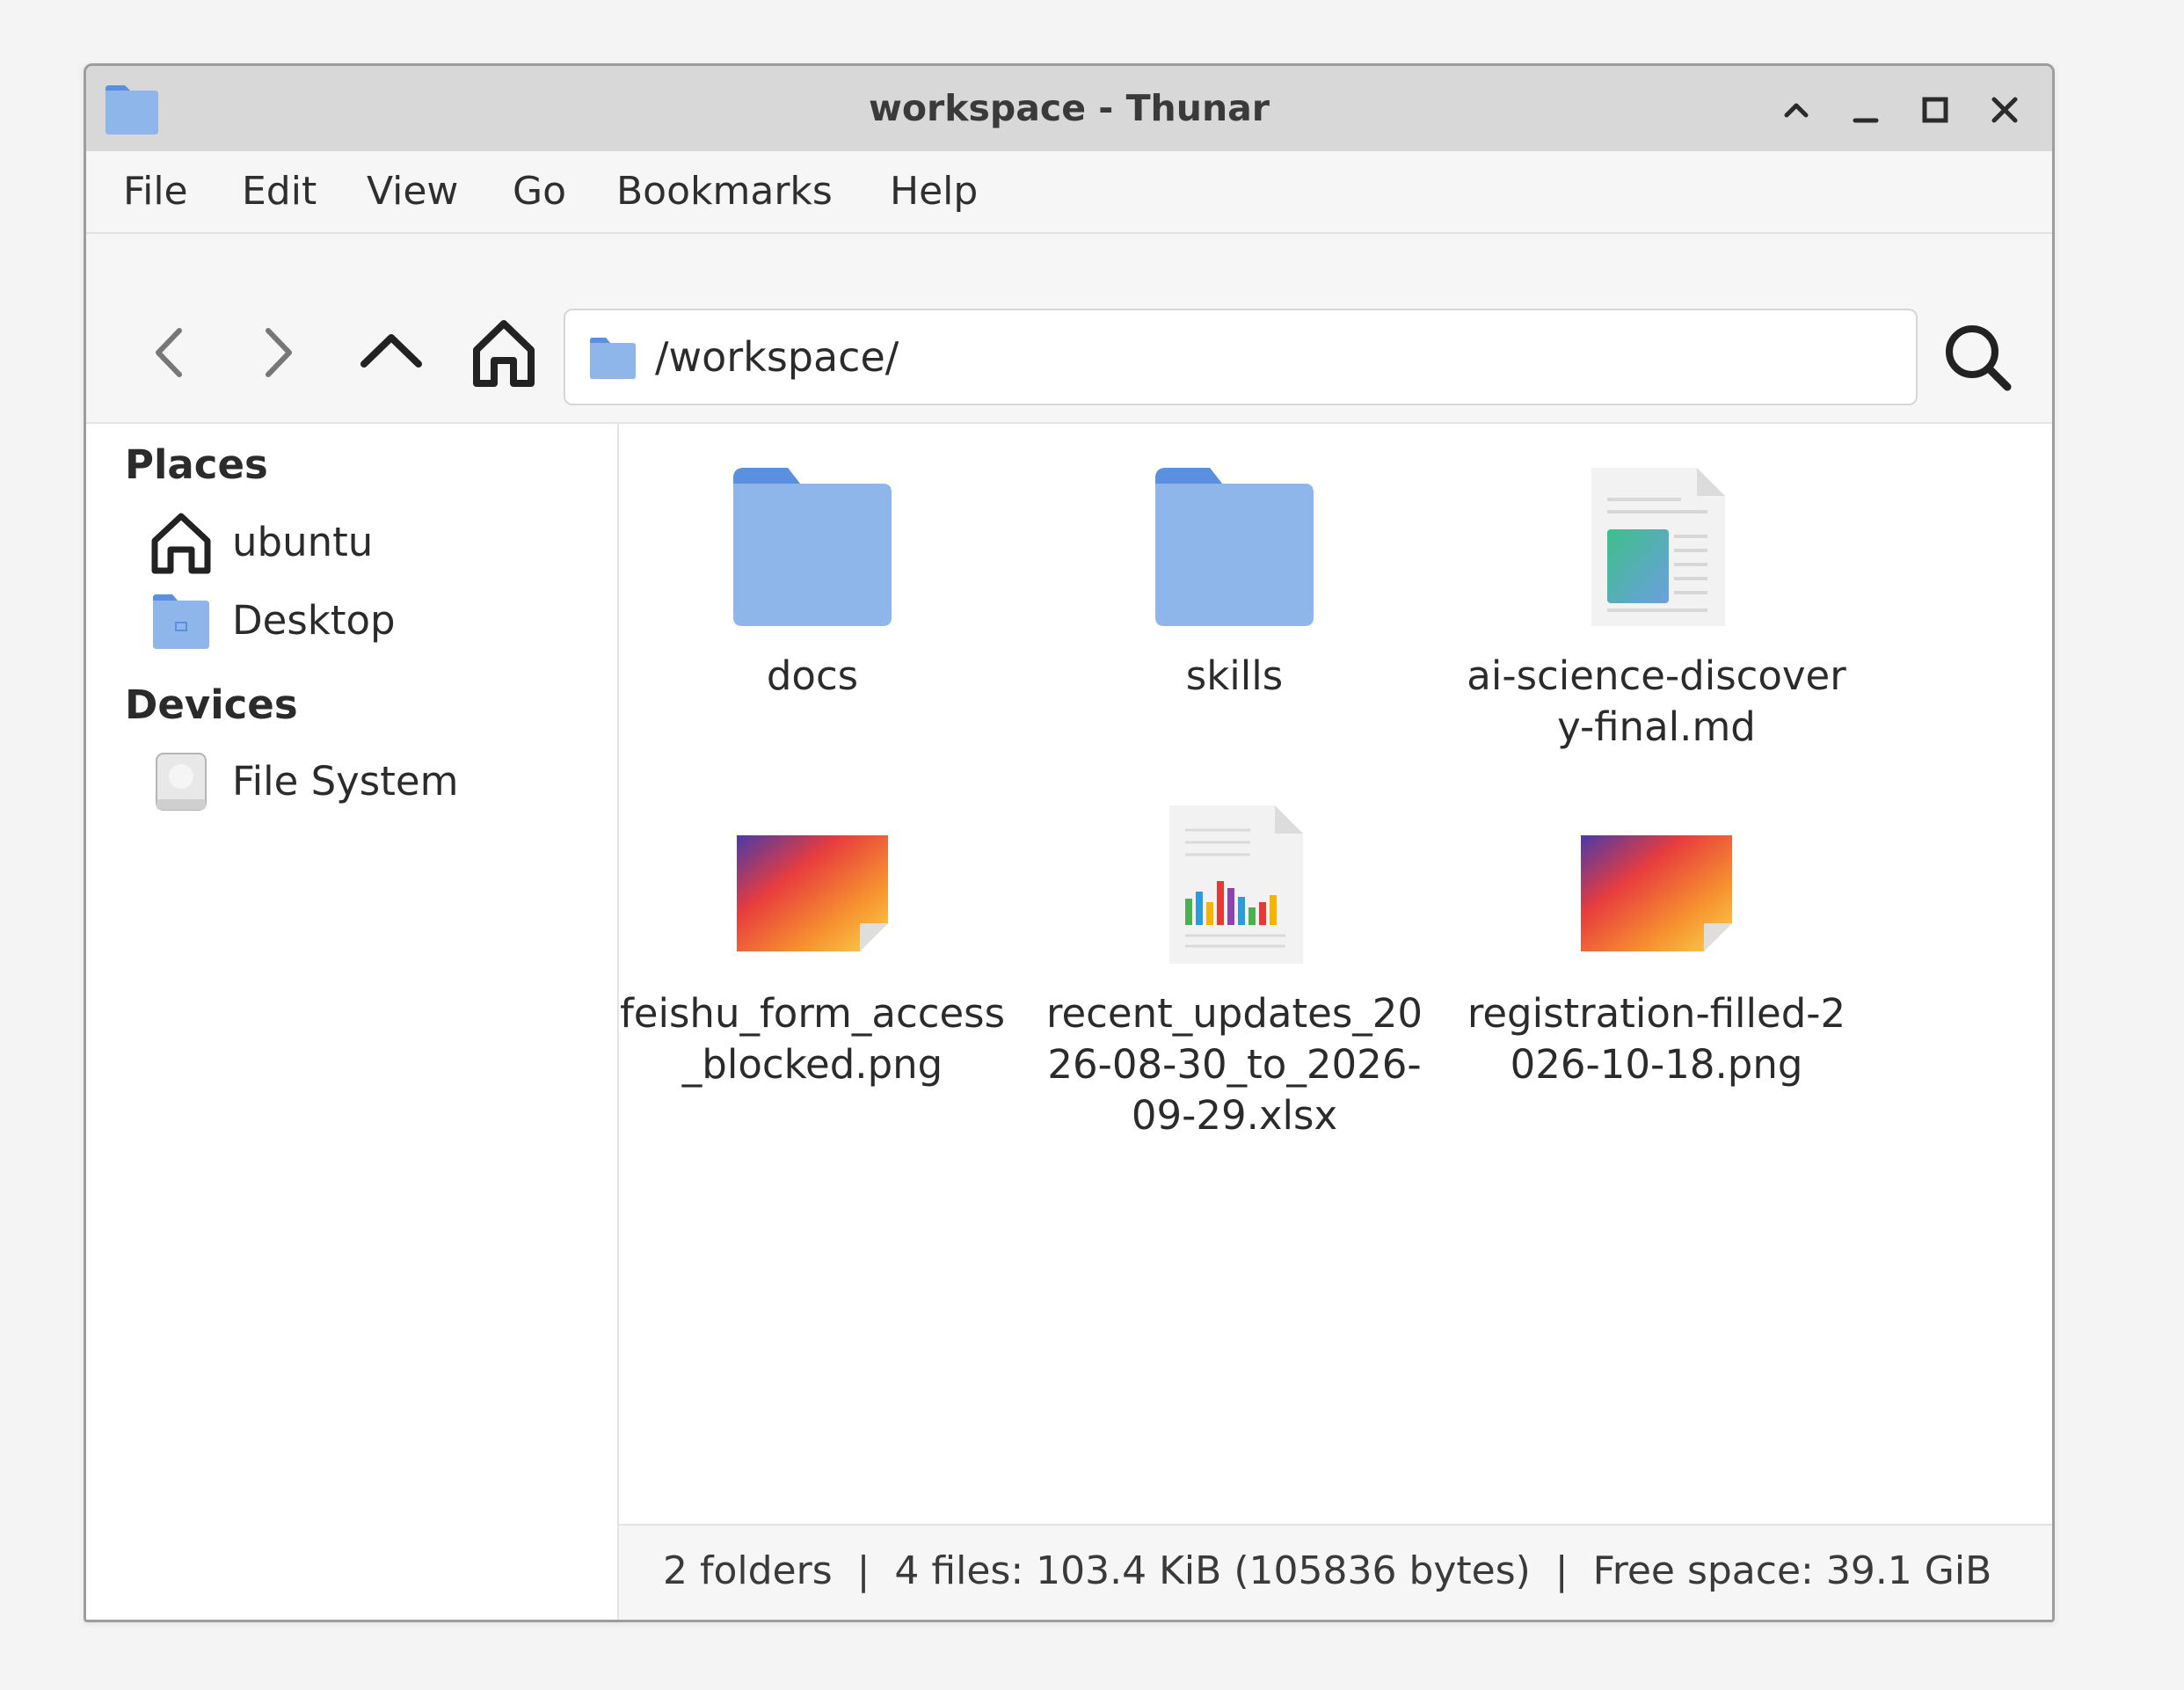 The image size is (2184, 1690). Describe the element at coordinates (279, 191) in the screenshot. I see `menu-edit: Edit` at that location.